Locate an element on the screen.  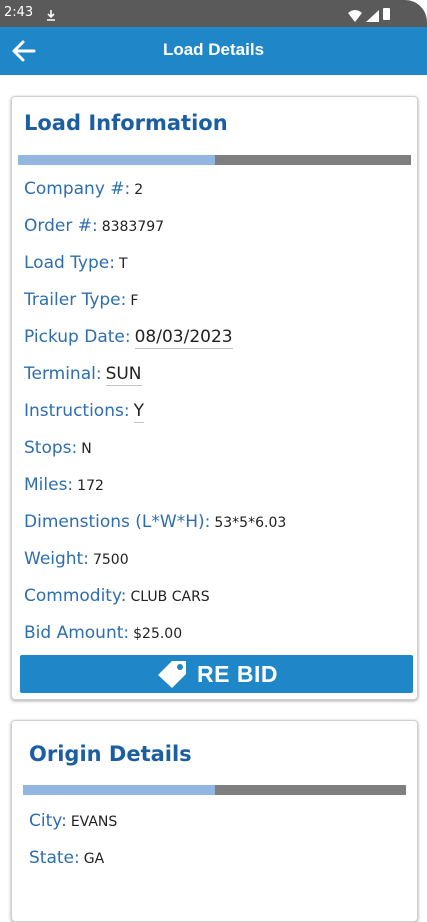
instructions-value: Y is located at coordinates (138, 412).